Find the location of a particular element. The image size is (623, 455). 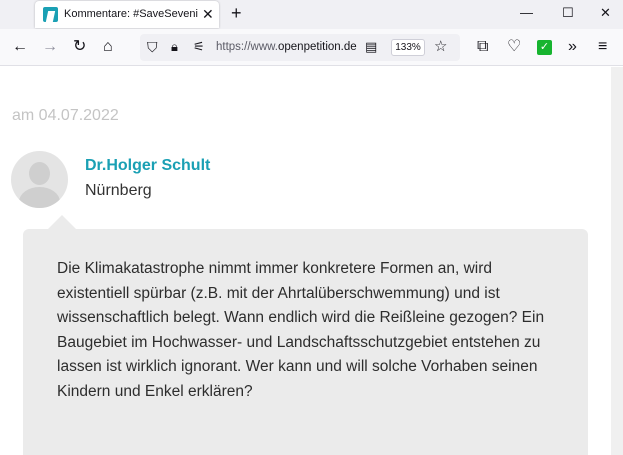

reader-view-icon: ▤ is located at coordinates (371, 47).